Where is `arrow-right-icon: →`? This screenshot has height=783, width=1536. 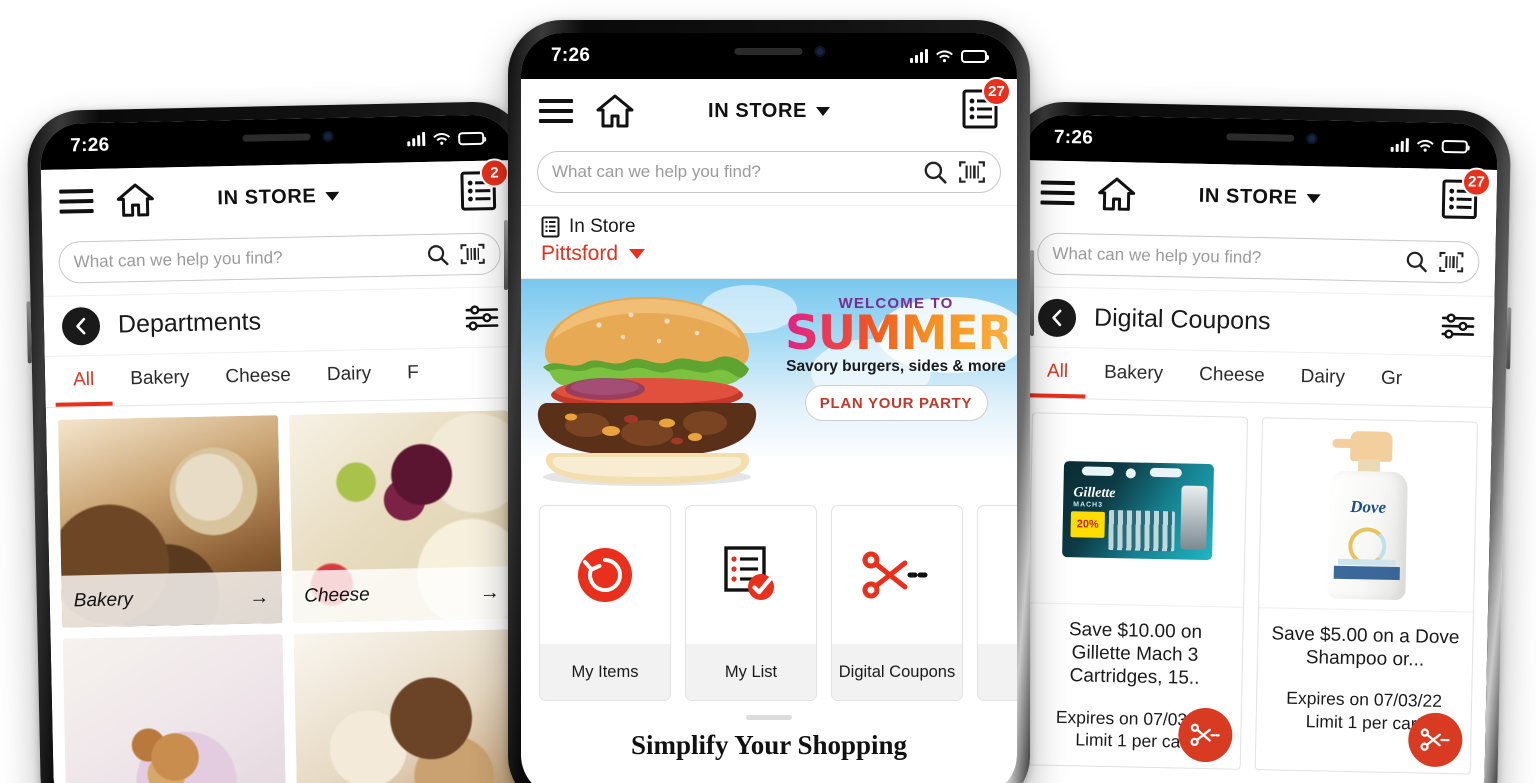 arrow-right-icon: → is located at coordinates (489, 592).